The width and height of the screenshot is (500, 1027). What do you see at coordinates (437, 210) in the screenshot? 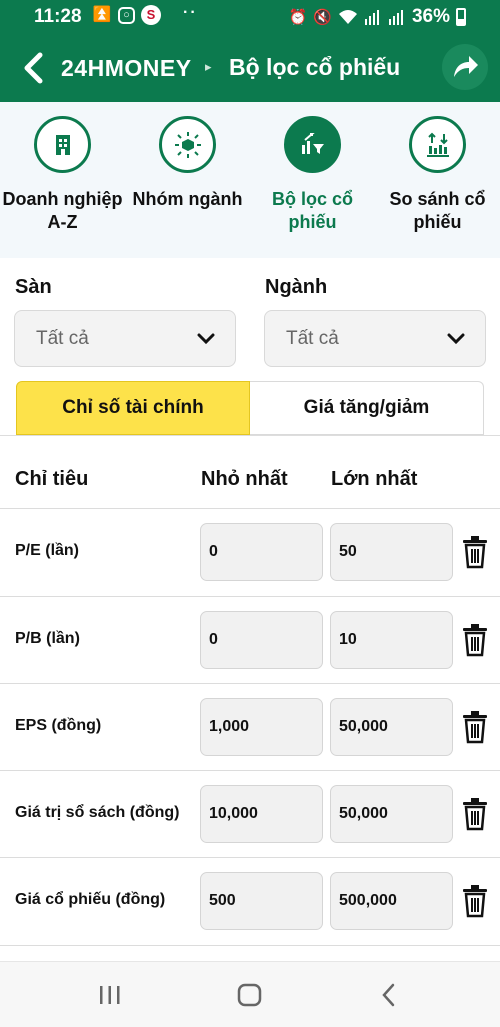
I see `quick-item-label: So sánh cổ phiếu` at bounding box center [437, 210].